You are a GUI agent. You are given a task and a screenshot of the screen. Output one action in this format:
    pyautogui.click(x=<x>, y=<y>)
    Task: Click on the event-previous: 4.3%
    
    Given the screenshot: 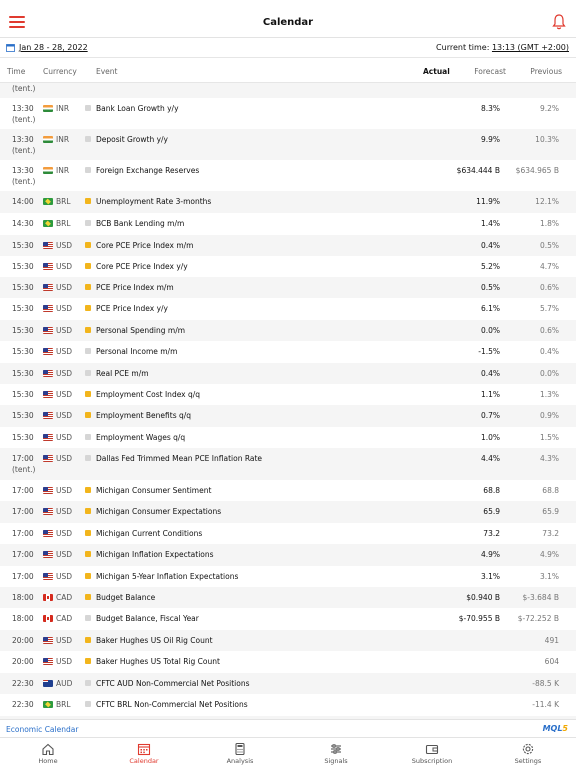 What is the action you would take?
    pyautogui.click(x=549, y=458)
    